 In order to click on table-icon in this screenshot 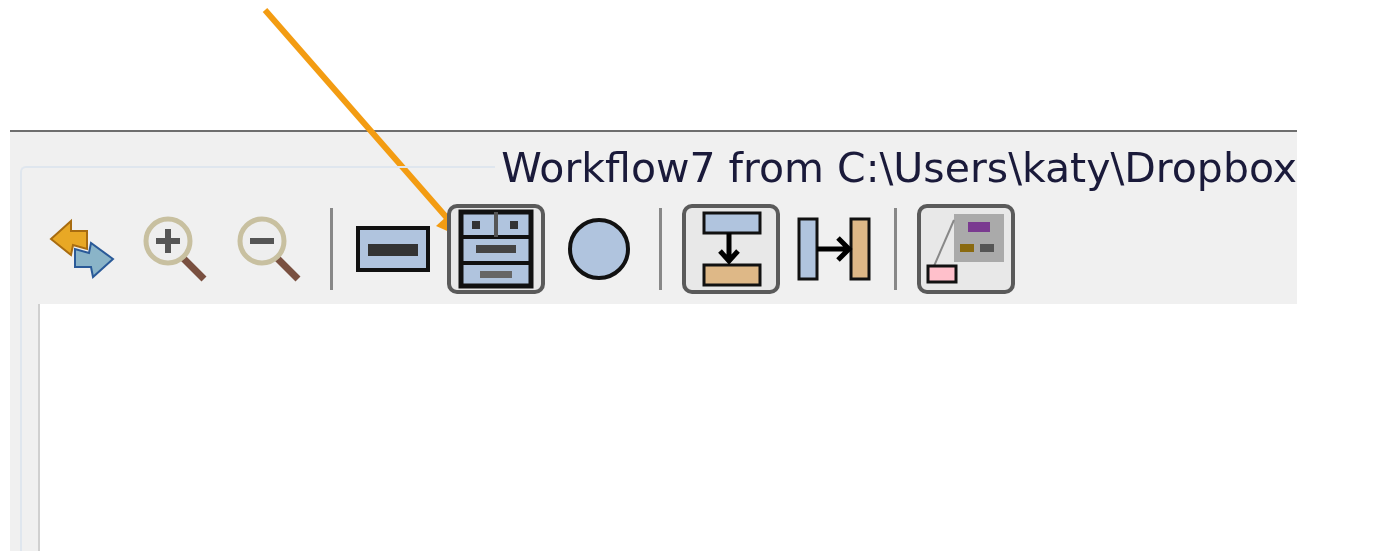, I will do `click(496, 249)`.